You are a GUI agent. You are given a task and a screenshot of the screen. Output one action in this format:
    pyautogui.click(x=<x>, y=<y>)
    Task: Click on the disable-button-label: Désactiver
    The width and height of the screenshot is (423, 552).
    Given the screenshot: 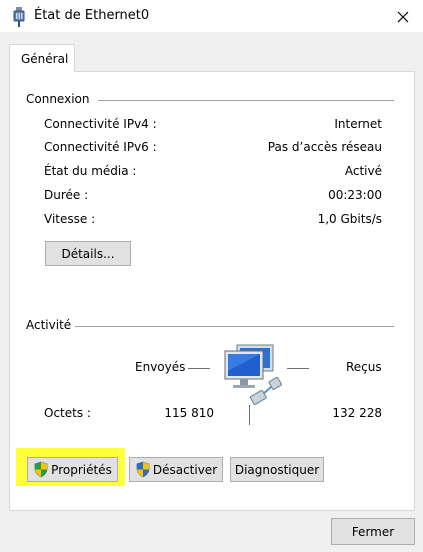 What is the action you would take?
    pyautogui.click(x=185, y=469)
    